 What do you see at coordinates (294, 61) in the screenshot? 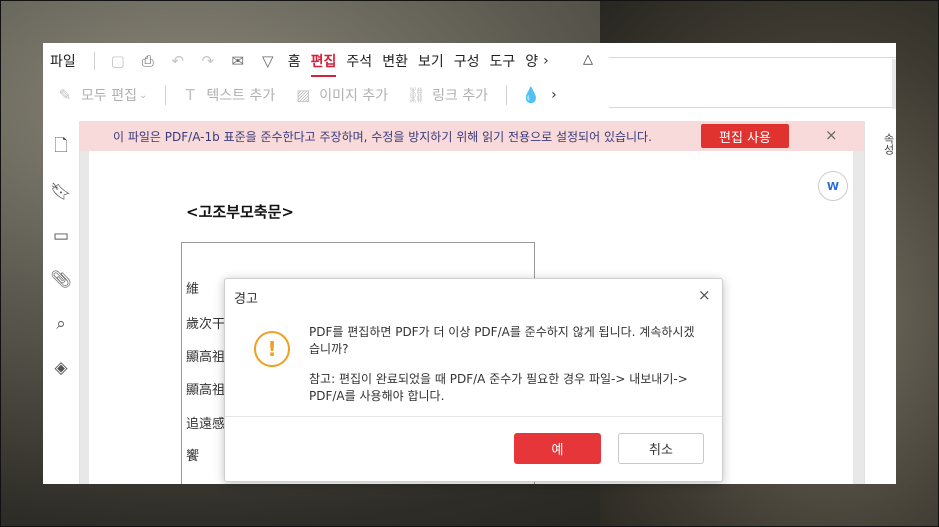
I see `tab-home: 홈` at bounding box center [294, 61].